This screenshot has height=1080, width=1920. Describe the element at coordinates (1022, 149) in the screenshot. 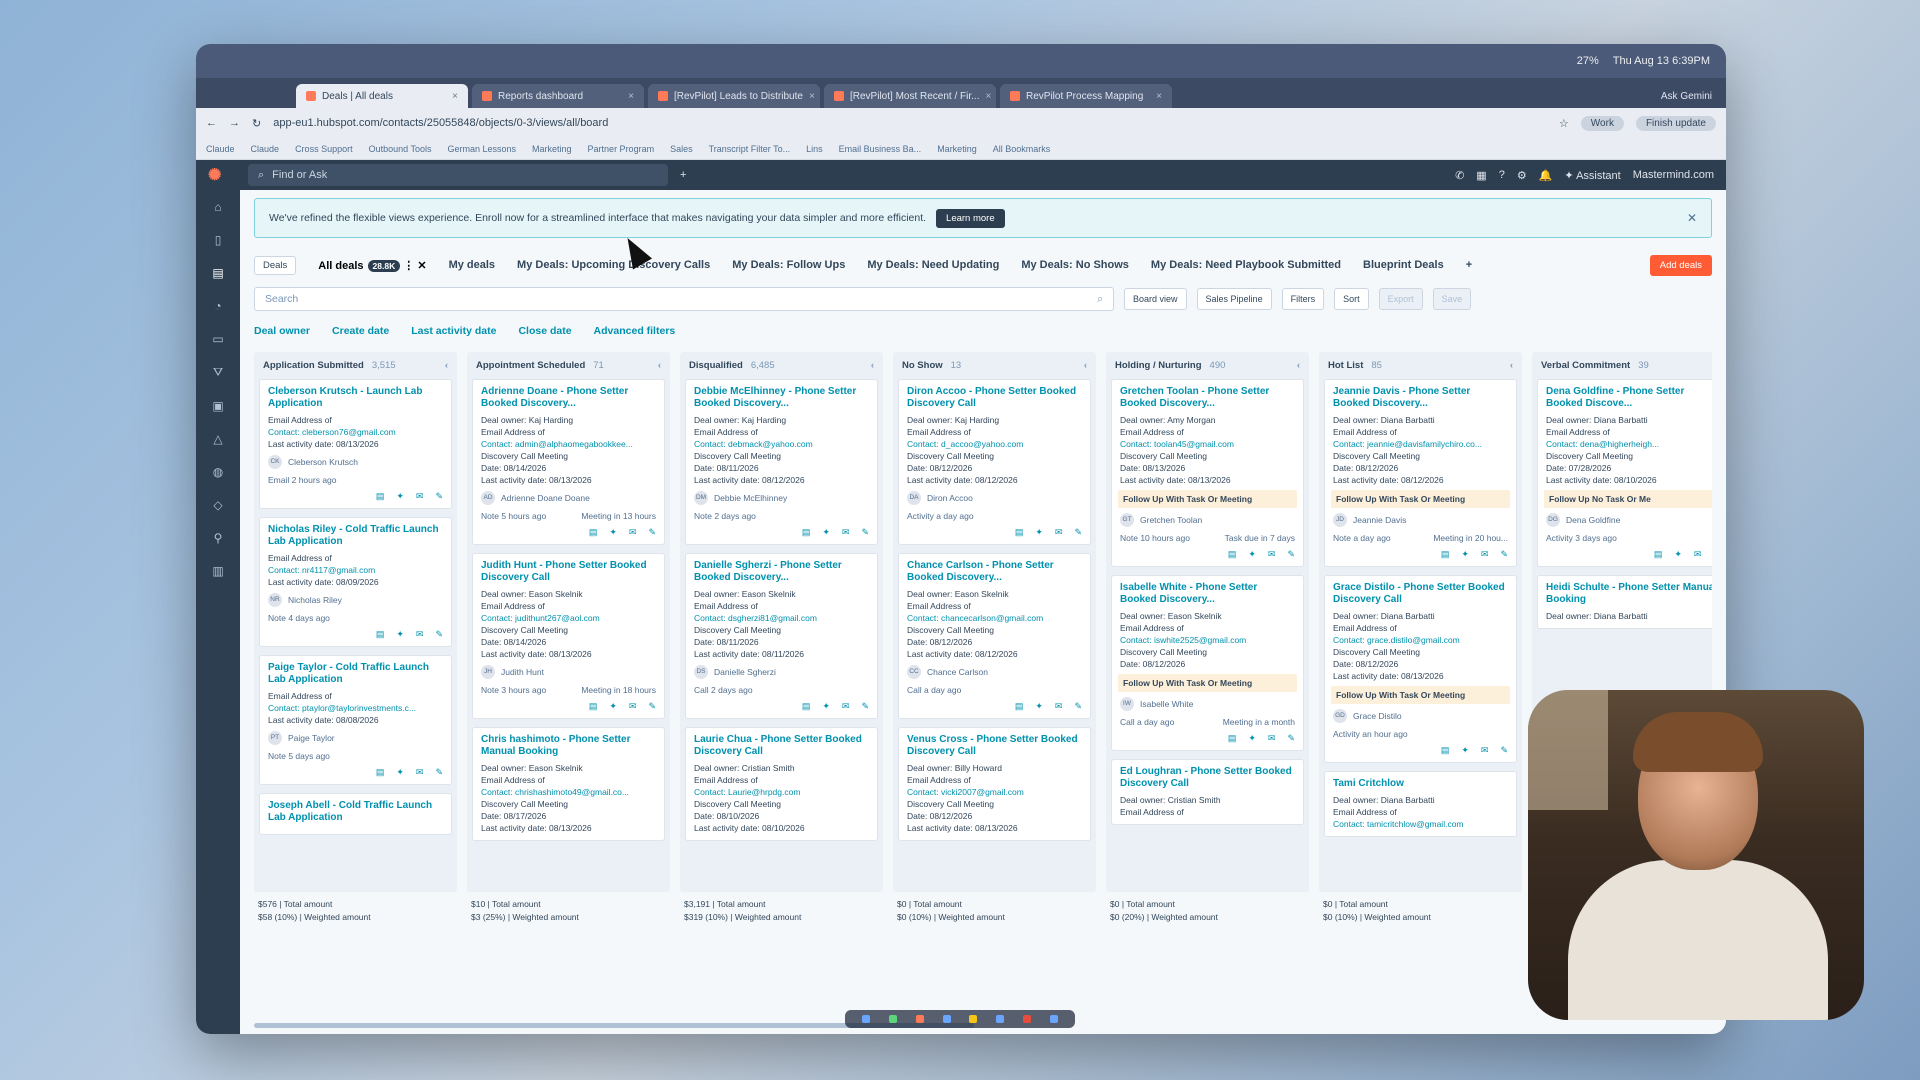

I see `bookmark-item: All Bookmarks` at that location.